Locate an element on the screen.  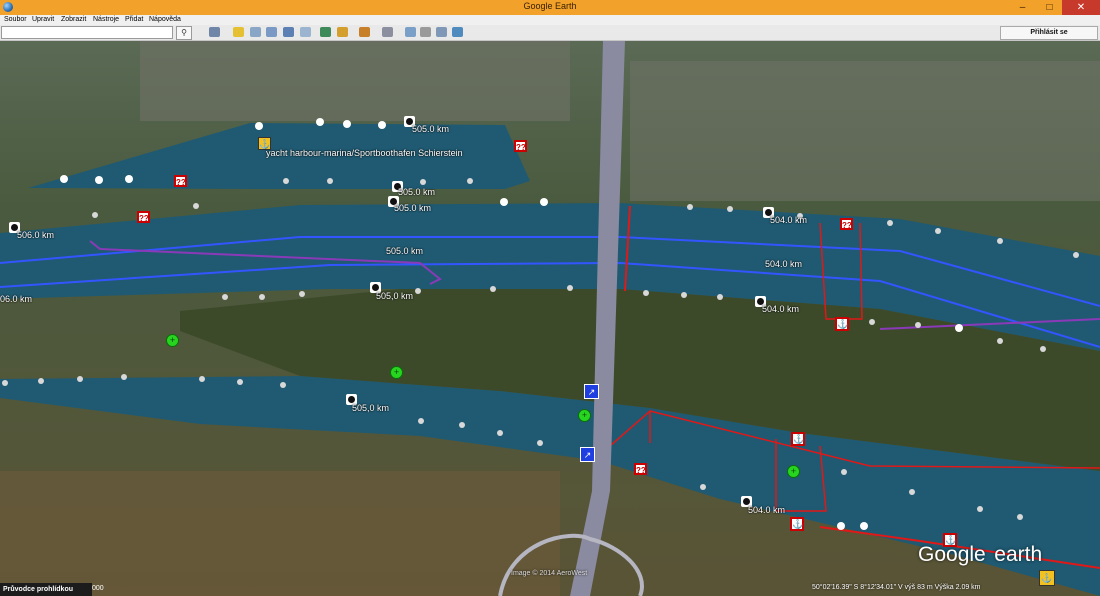
street-view-pegman-icon: ⚓ is located at coordinates (1047, 578).